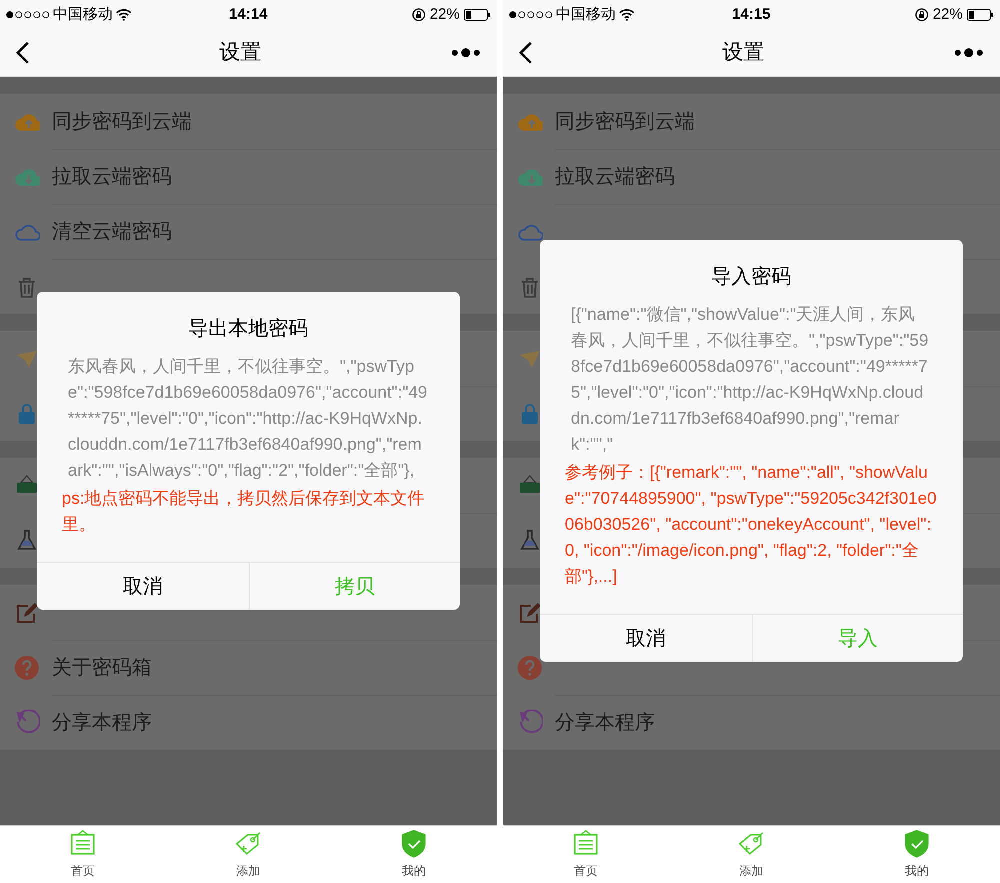 This screenshot has height=883, width=1000. What do you see at coordinates (248, 14) in the screenshot?
I see `status-time: 14:14` at bounding box center [248, 14].